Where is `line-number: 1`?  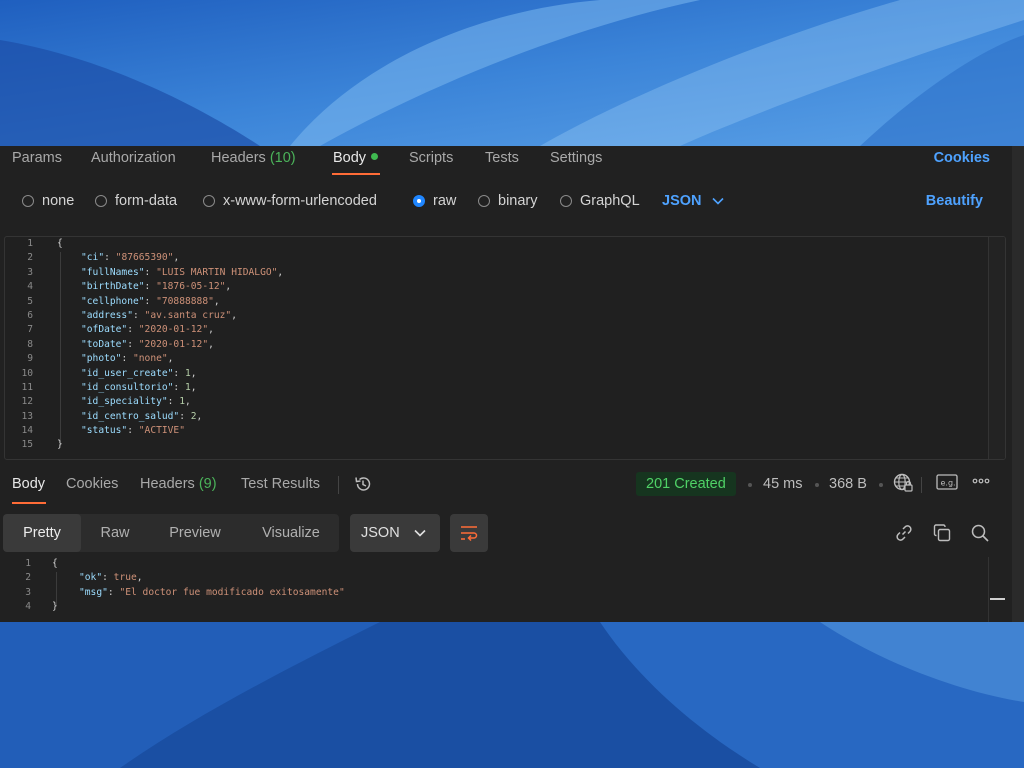
line-number: 1 is located at coordinates (30, 243).